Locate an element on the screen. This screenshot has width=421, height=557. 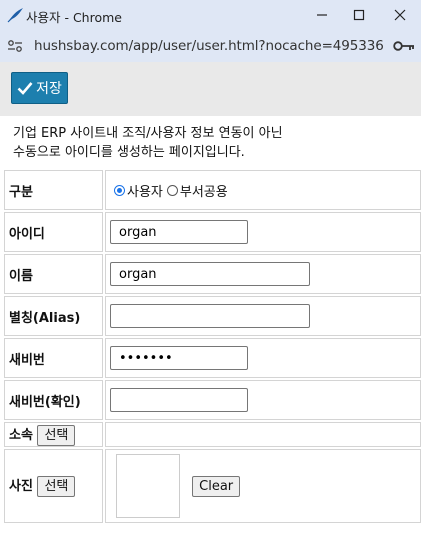
minimize-button is located at coordinates (322, 15).